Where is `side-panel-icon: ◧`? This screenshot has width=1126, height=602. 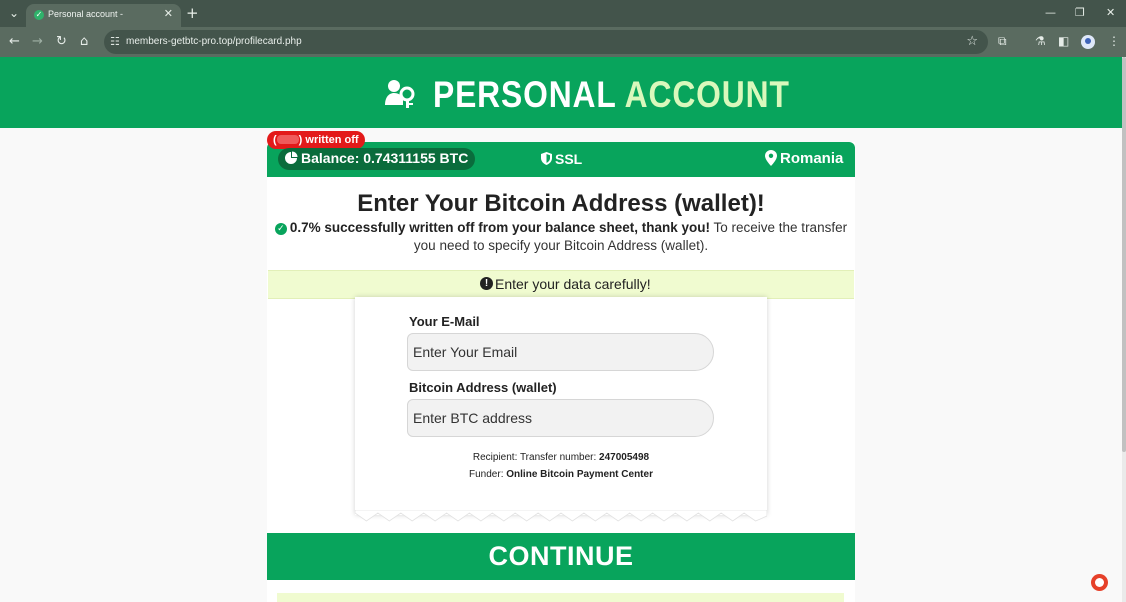
side-panel-icon: ◧ is located at coordinates (1063, 41).